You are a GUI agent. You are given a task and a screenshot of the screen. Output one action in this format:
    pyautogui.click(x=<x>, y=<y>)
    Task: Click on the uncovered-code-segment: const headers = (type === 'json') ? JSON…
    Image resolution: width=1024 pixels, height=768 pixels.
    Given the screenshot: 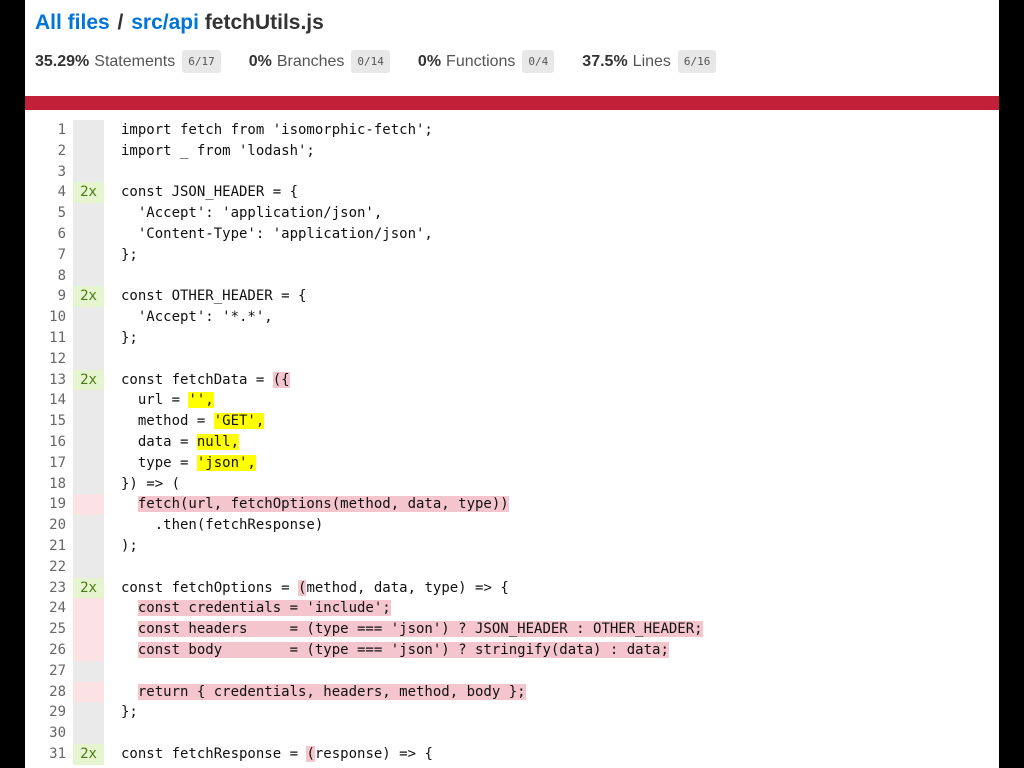 What is the action you would take?
    pyautogui.click(x=420, y=629)
    